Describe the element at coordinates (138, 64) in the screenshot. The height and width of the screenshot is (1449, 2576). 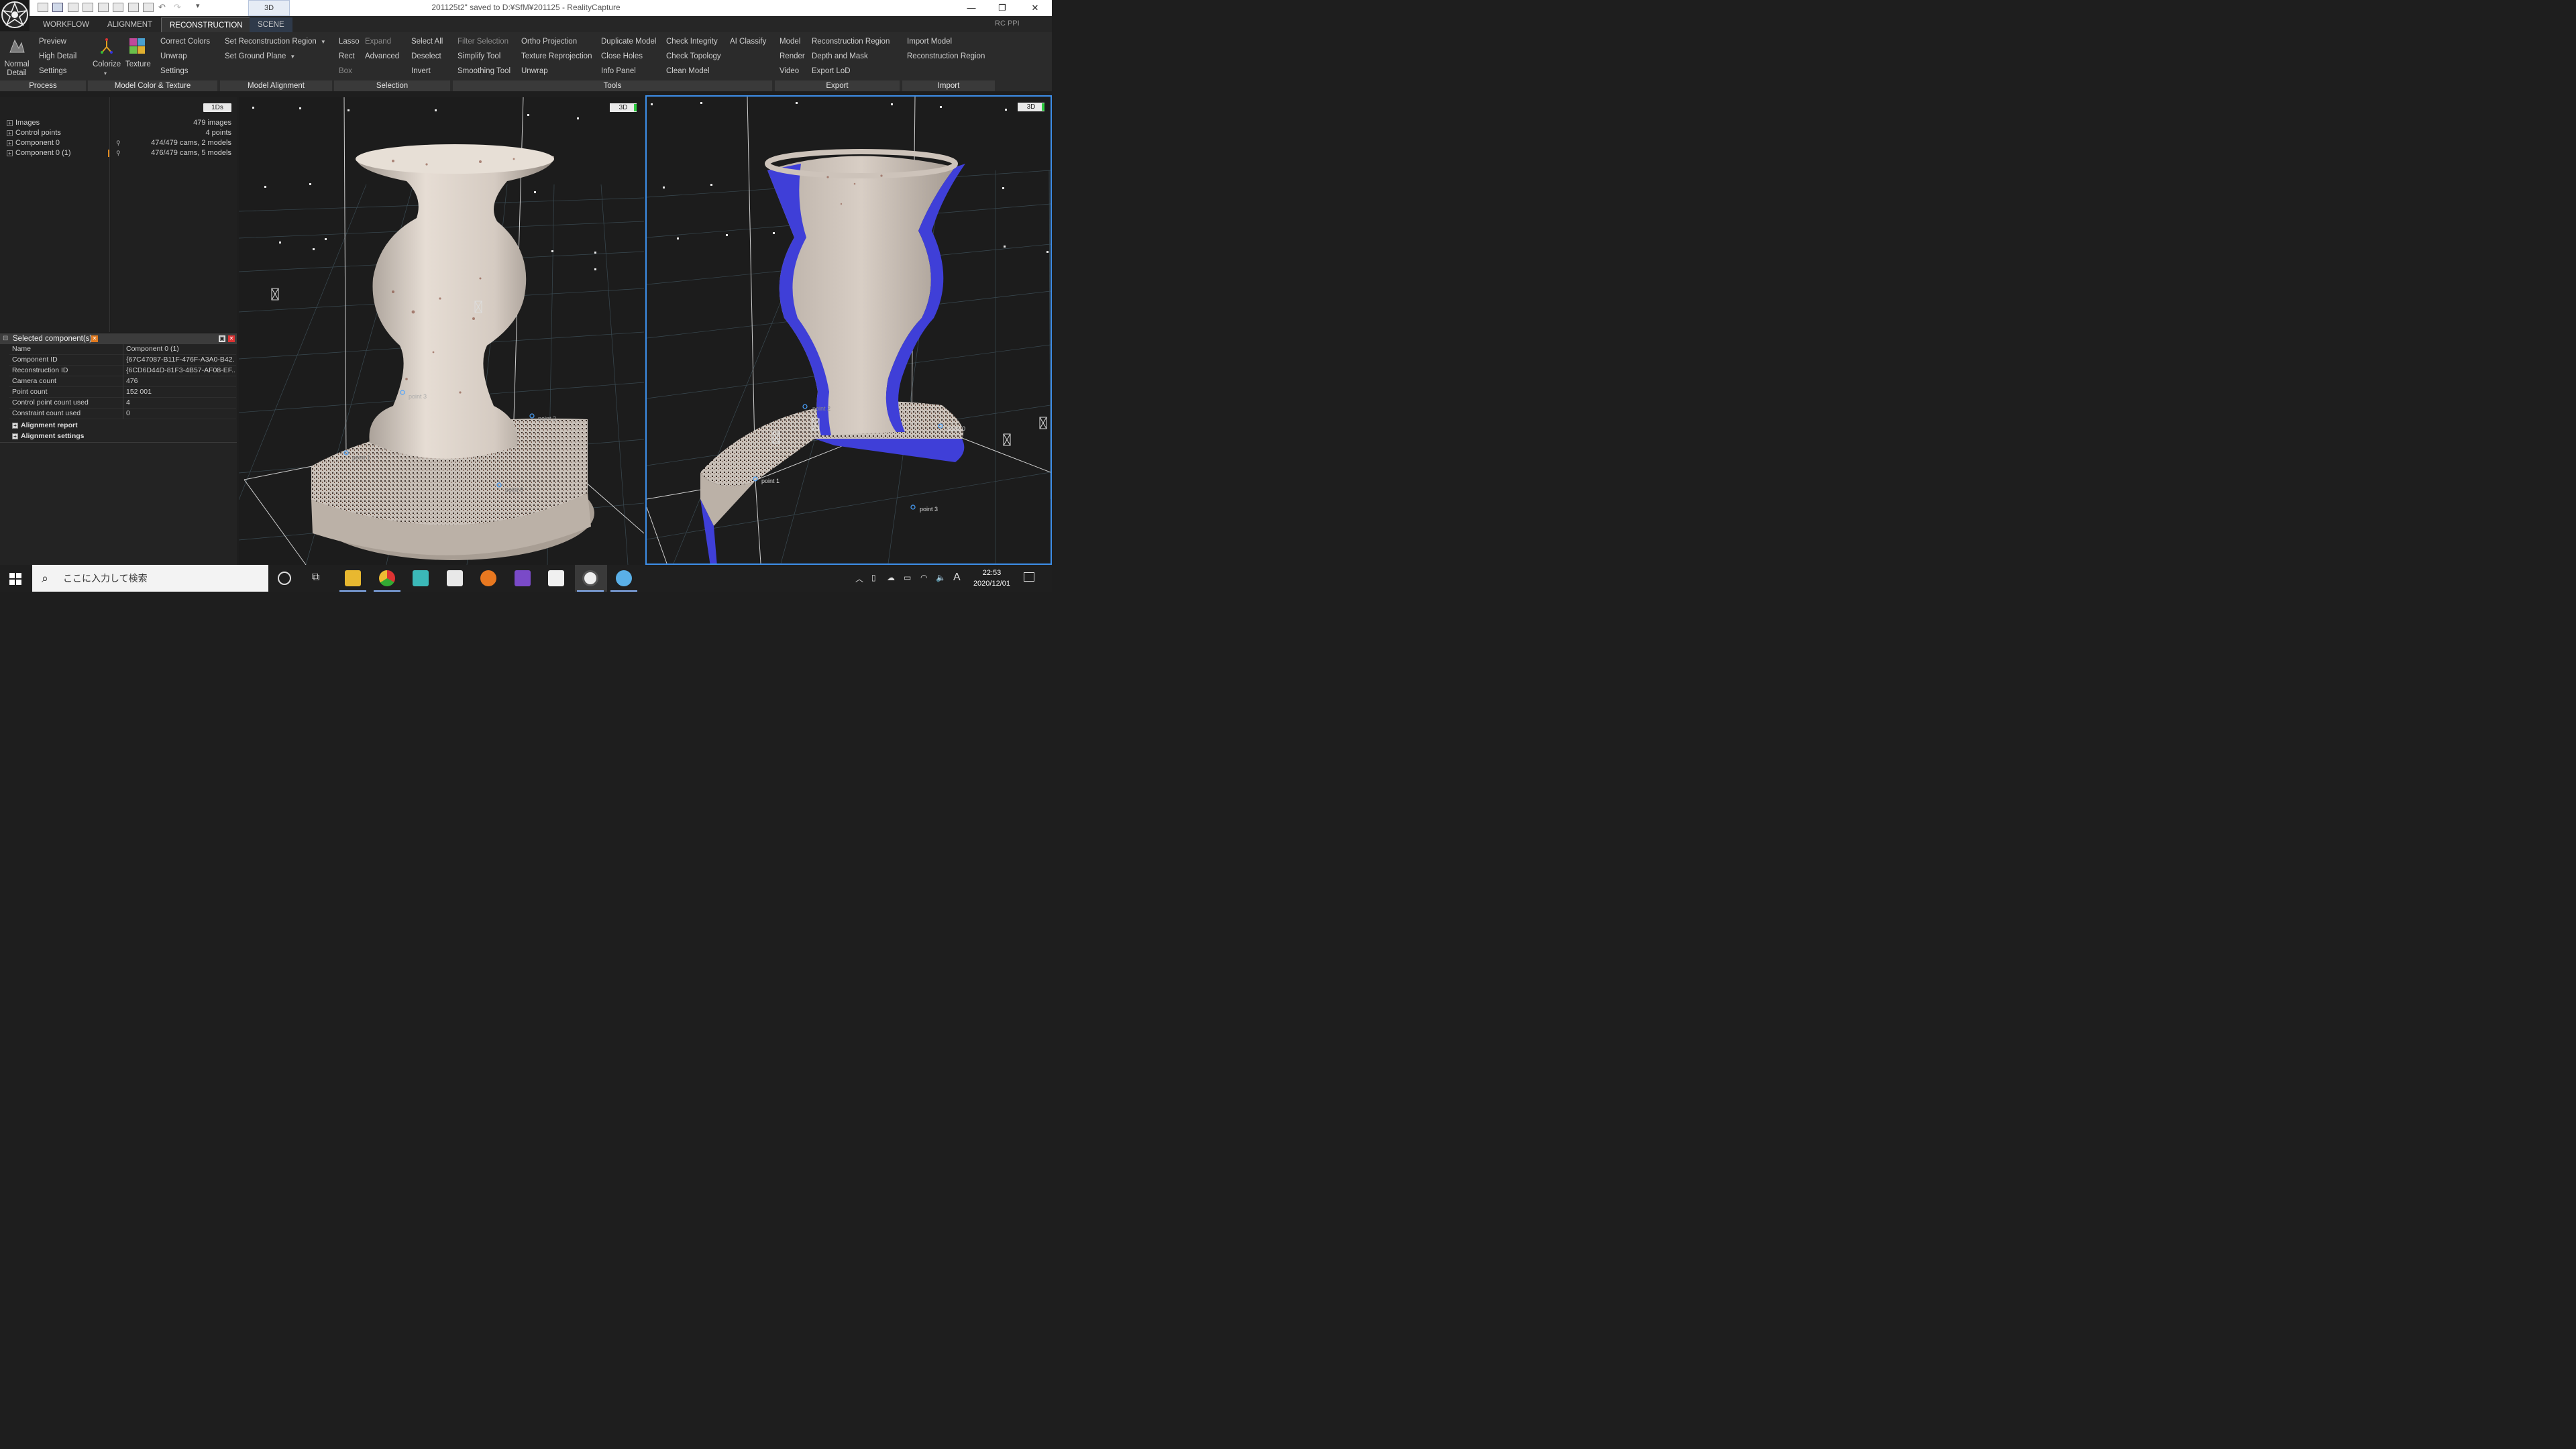
I see `texture-button: Texture` at that location.